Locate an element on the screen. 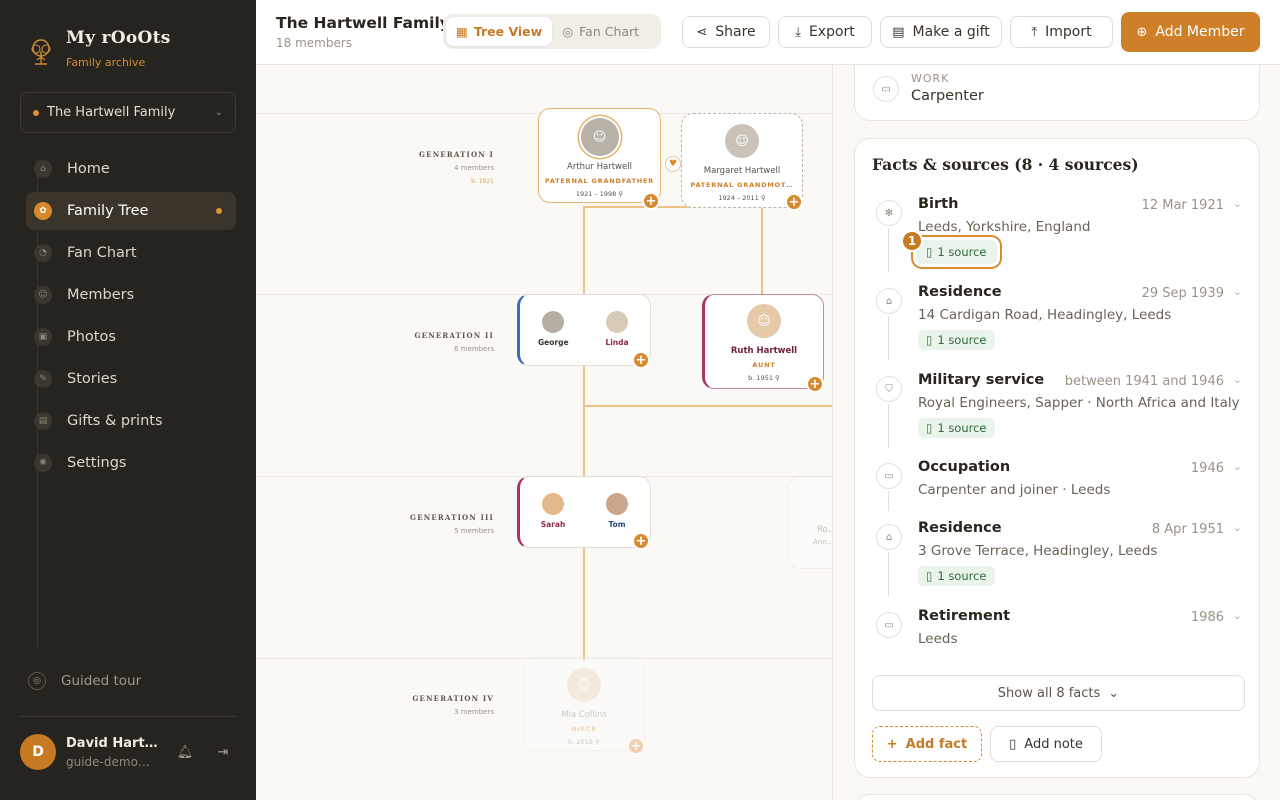 The height and width of the screenshot is (800, 1280). fact-type: Birth is located at coordinates (938, 204).